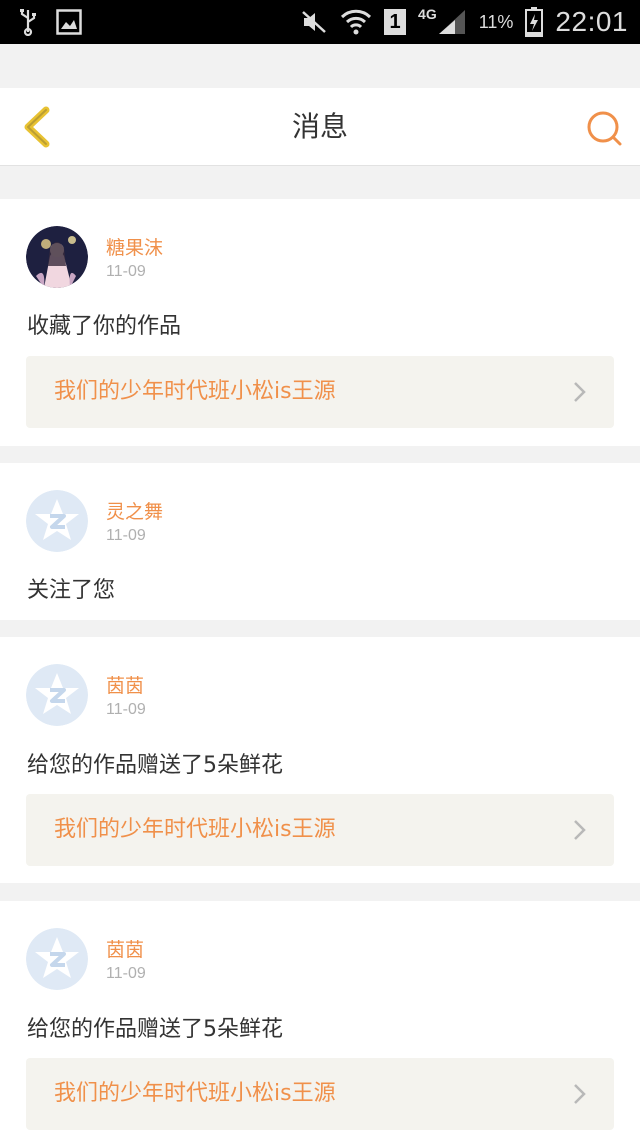  Describe the element at coordinates (57, 257) in the screenshot. I see `avatar` at that location.